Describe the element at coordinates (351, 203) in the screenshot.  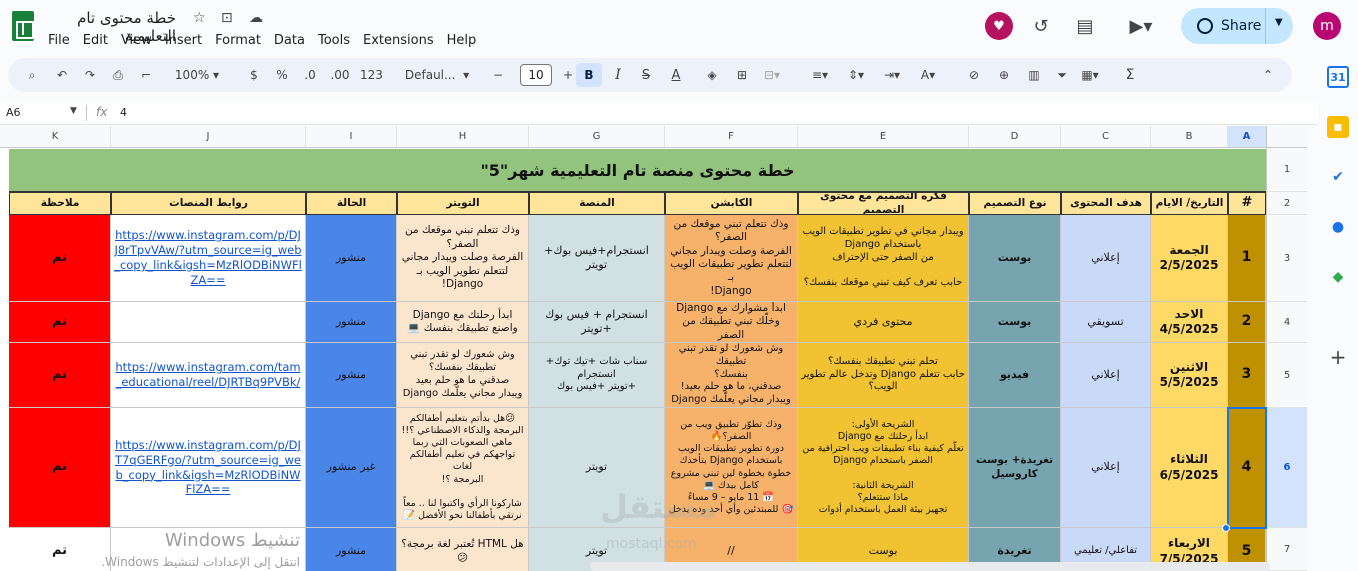
I see `header-status: الحالة` at that location.